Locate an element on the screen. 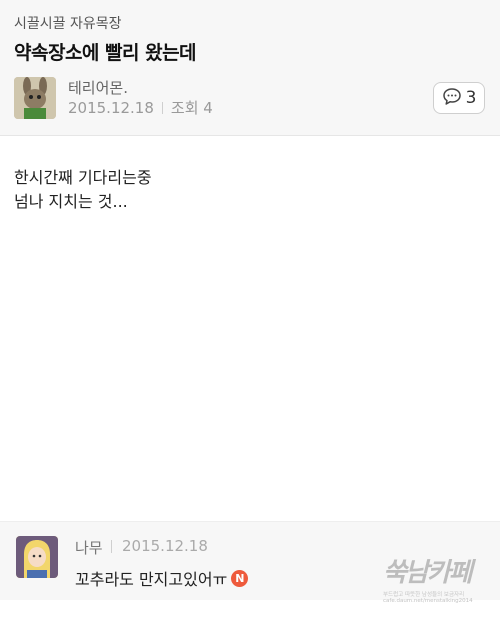 The height and width of the screenshot is (619, 500). view-count: 조회 4 is located at coordinates (191, 108).